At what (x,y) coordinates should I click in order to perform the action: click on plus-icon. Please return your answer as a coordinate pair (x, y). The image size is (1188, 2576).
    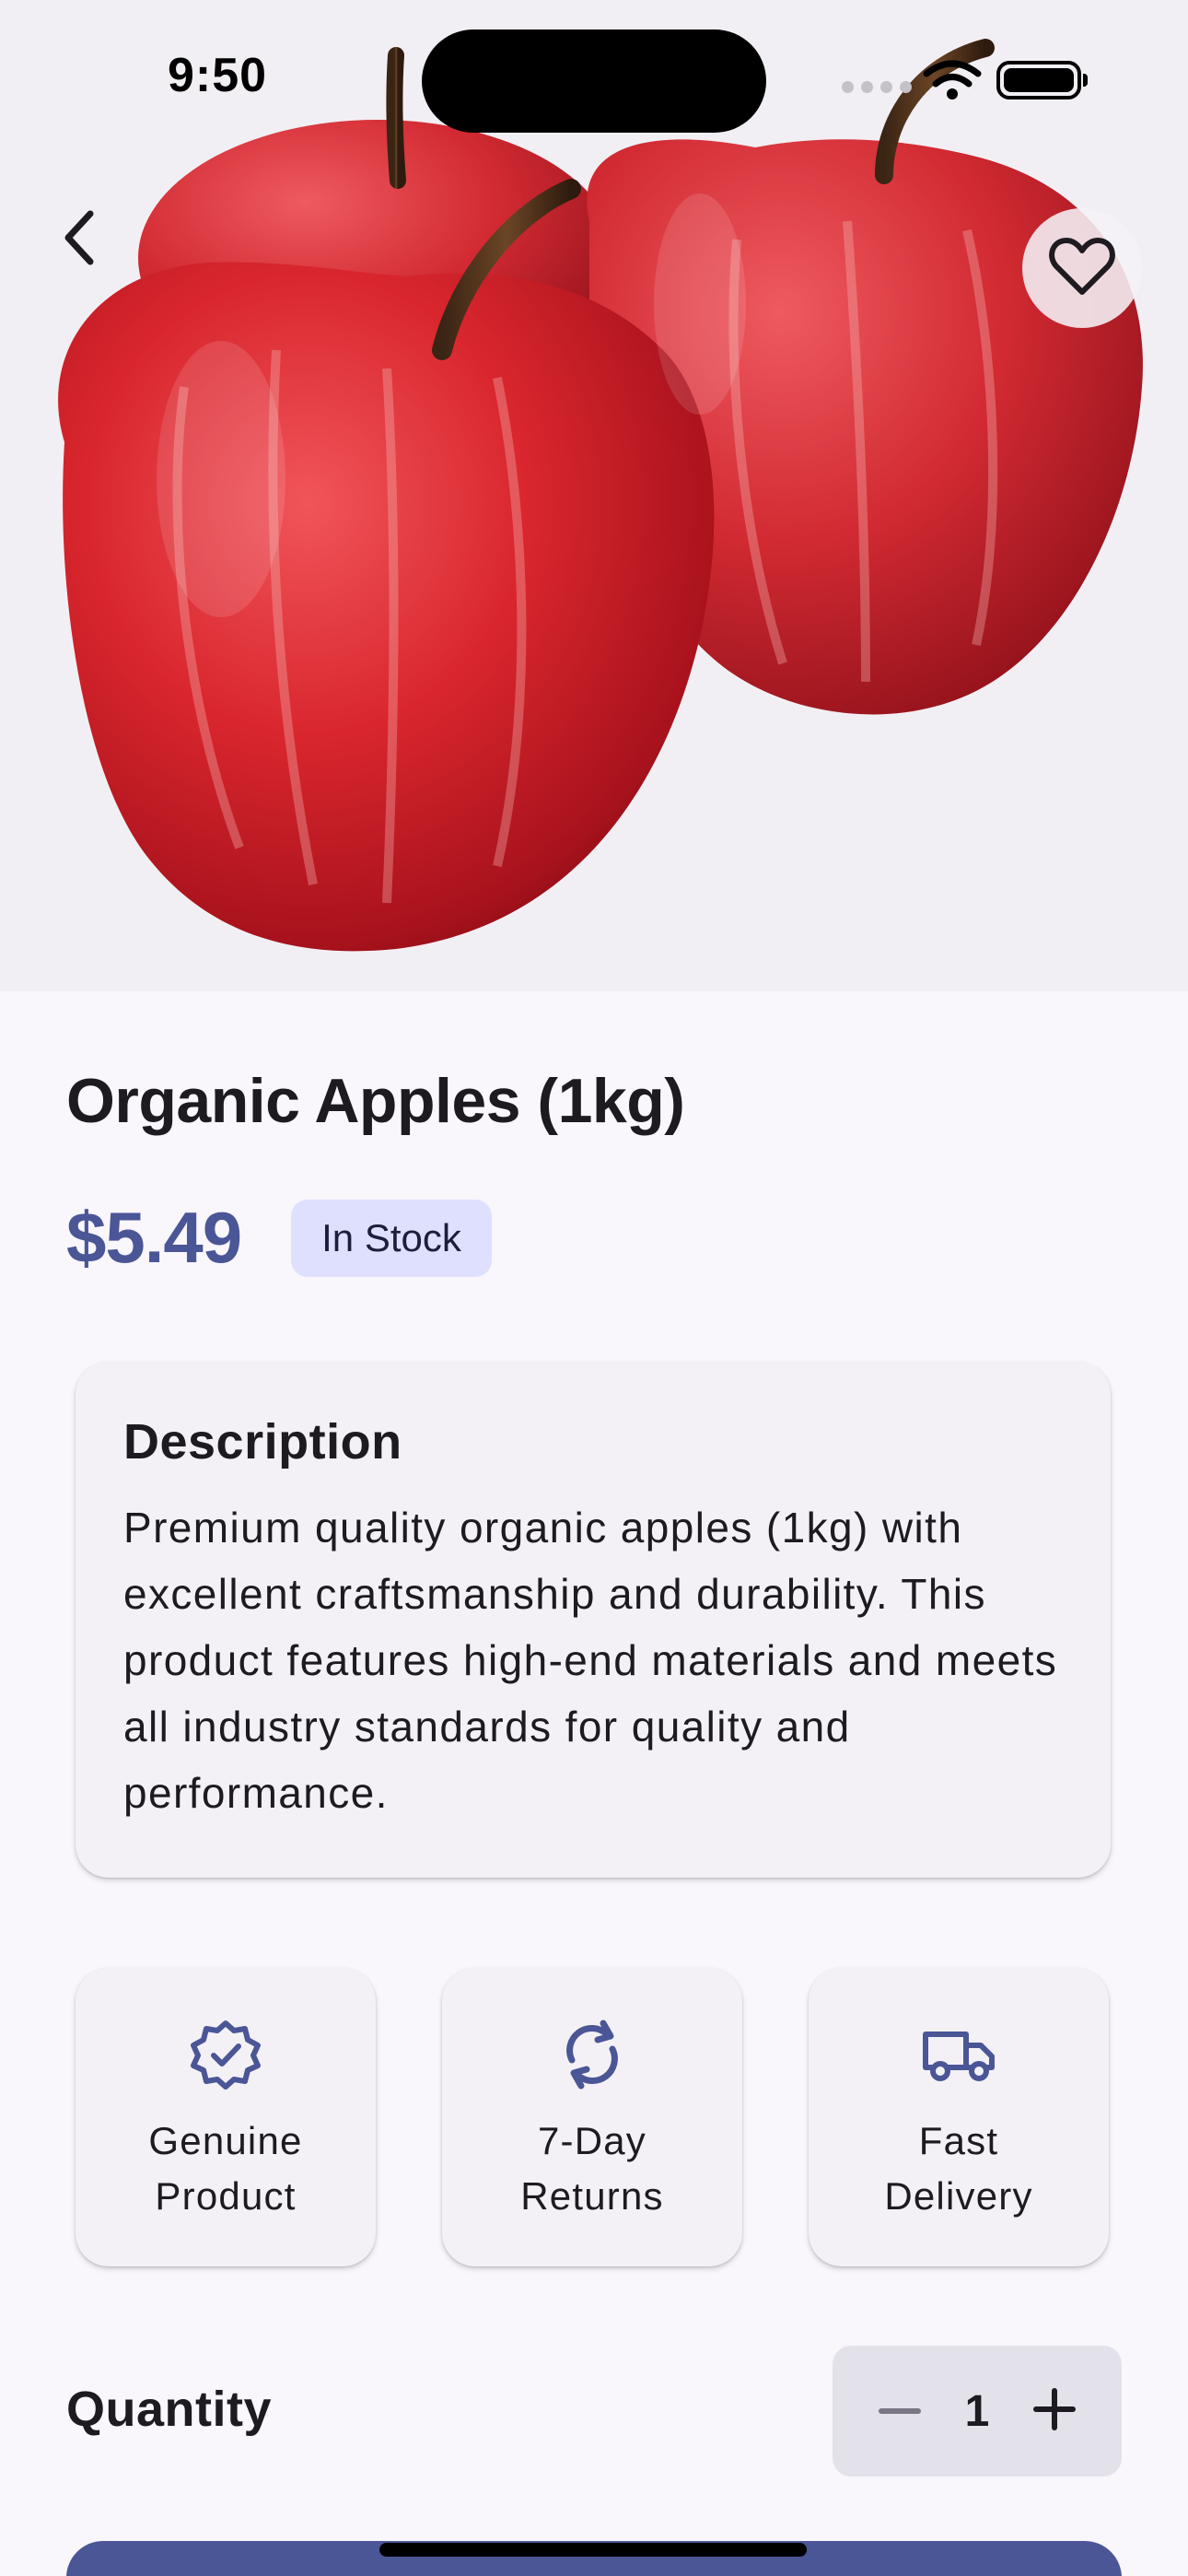
    Looking at the image, I should click on (1054, 2411).